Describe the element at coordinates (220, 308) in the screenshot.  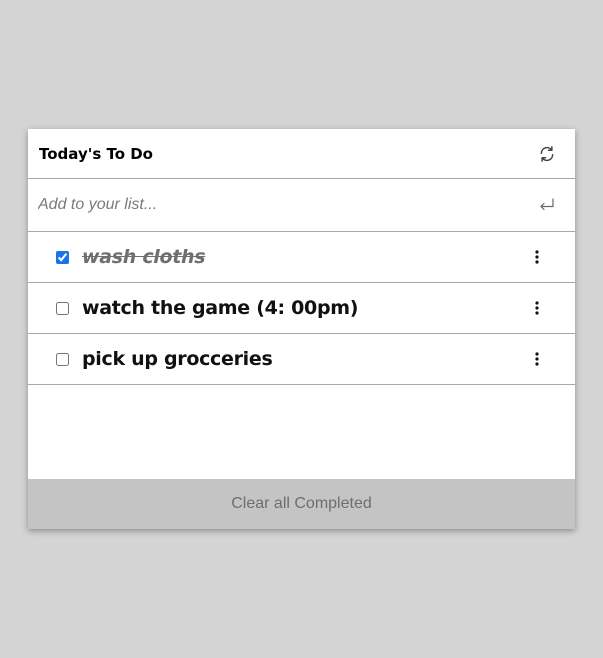
I see `todo-label: watch the game (4: 00pm)` at that location.